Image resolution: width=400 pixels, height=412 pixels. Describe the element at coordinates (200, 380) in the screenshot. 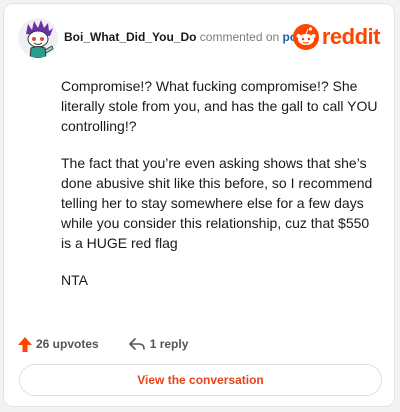

I see `view-conversation-button: View the conversation` at that location.